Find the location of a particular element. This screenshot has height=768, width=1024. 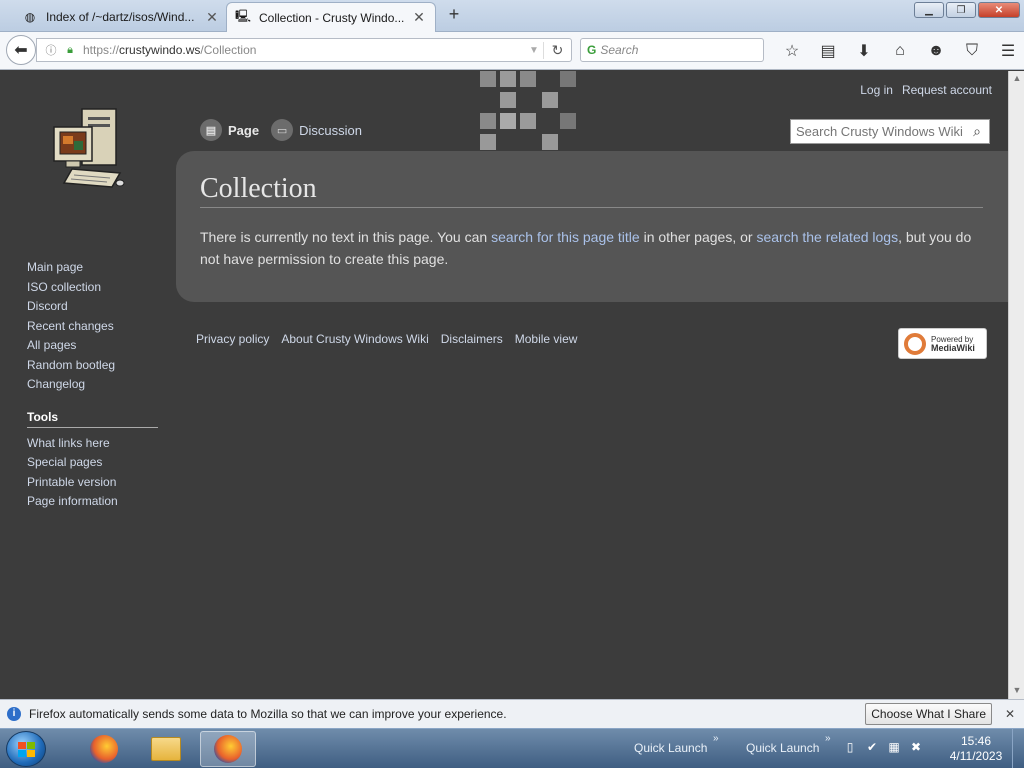

folder-icon is located at coordinates (166, 749).